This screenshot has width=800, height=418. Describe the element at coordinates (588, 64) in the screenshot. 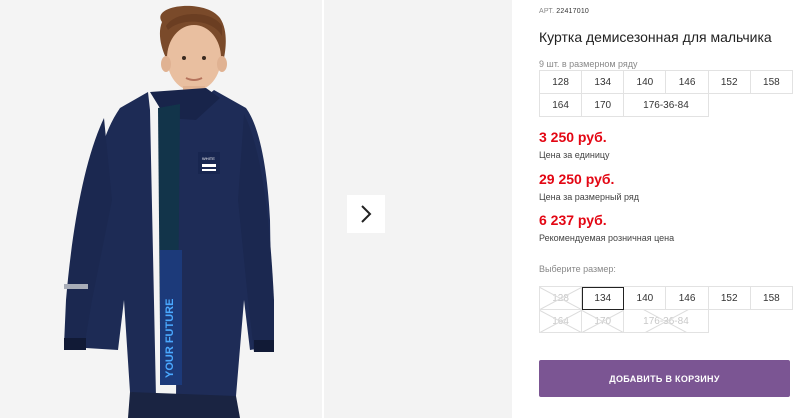

I see `size-row-count: 9 шт. в размерном ряду` at that location.